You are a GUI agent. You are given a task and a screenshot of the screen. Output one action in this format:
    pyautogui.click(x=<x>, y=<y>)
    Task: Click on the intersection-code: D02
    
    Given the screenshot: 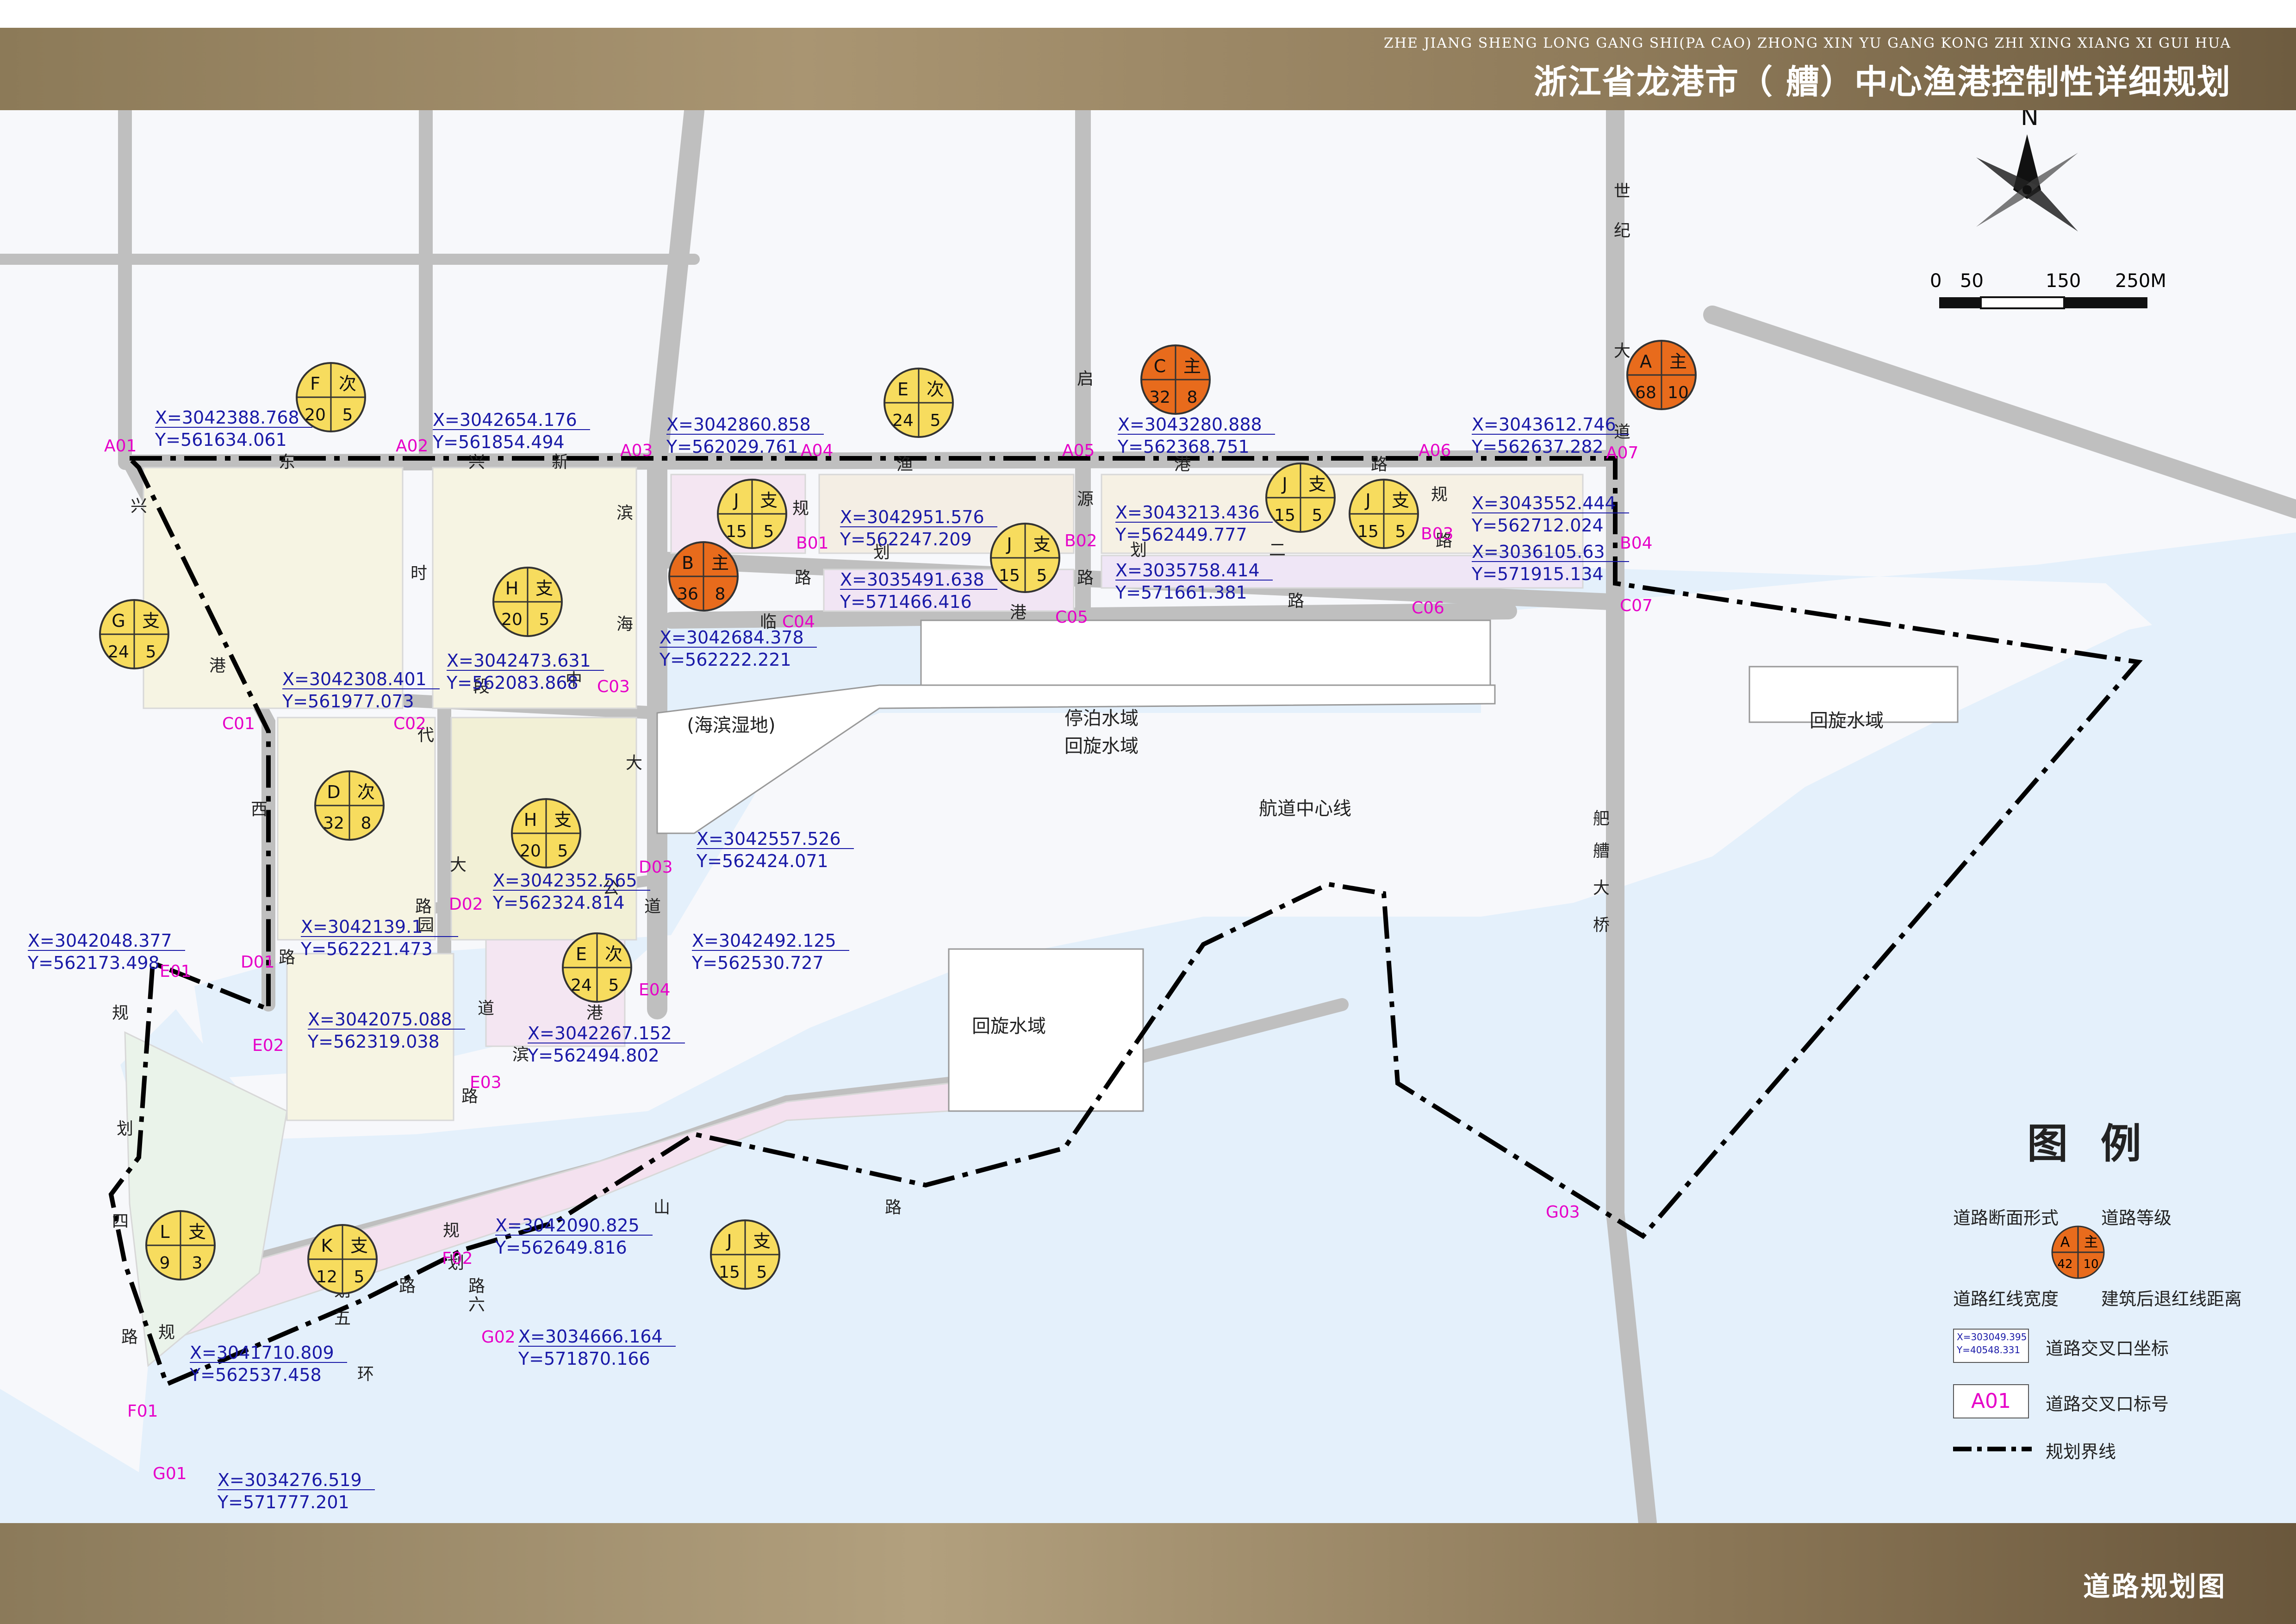 What is the action you would take?
    pyautogui.click(x=466, y=904)
    